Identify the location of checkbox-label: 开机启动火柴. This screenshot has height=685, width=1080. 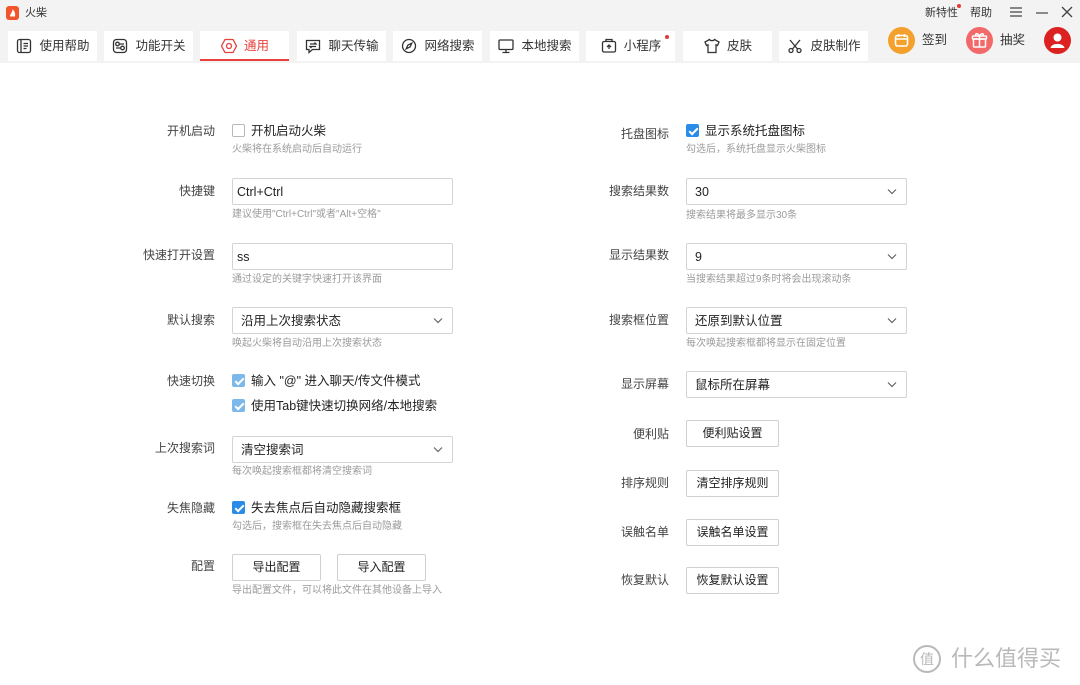
(288, 131).